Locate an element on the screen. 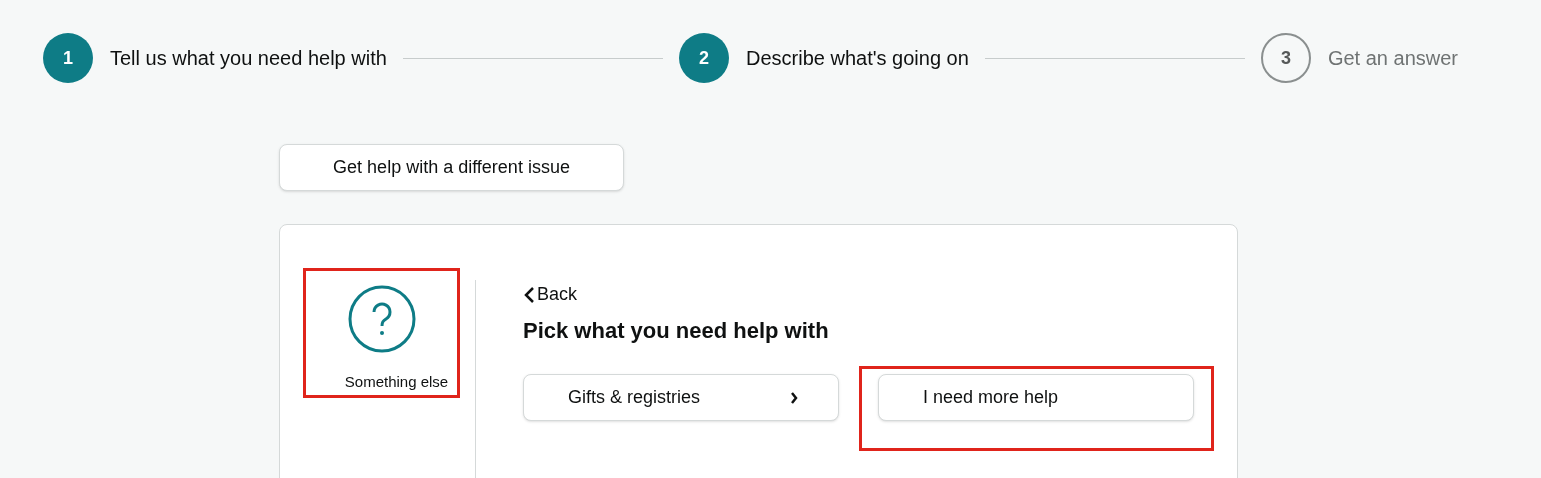 Image resolution: width=1541 pixels, height=478 pixels. different-issue-button: Get help with a different issue is located at coordinates (451, 167).